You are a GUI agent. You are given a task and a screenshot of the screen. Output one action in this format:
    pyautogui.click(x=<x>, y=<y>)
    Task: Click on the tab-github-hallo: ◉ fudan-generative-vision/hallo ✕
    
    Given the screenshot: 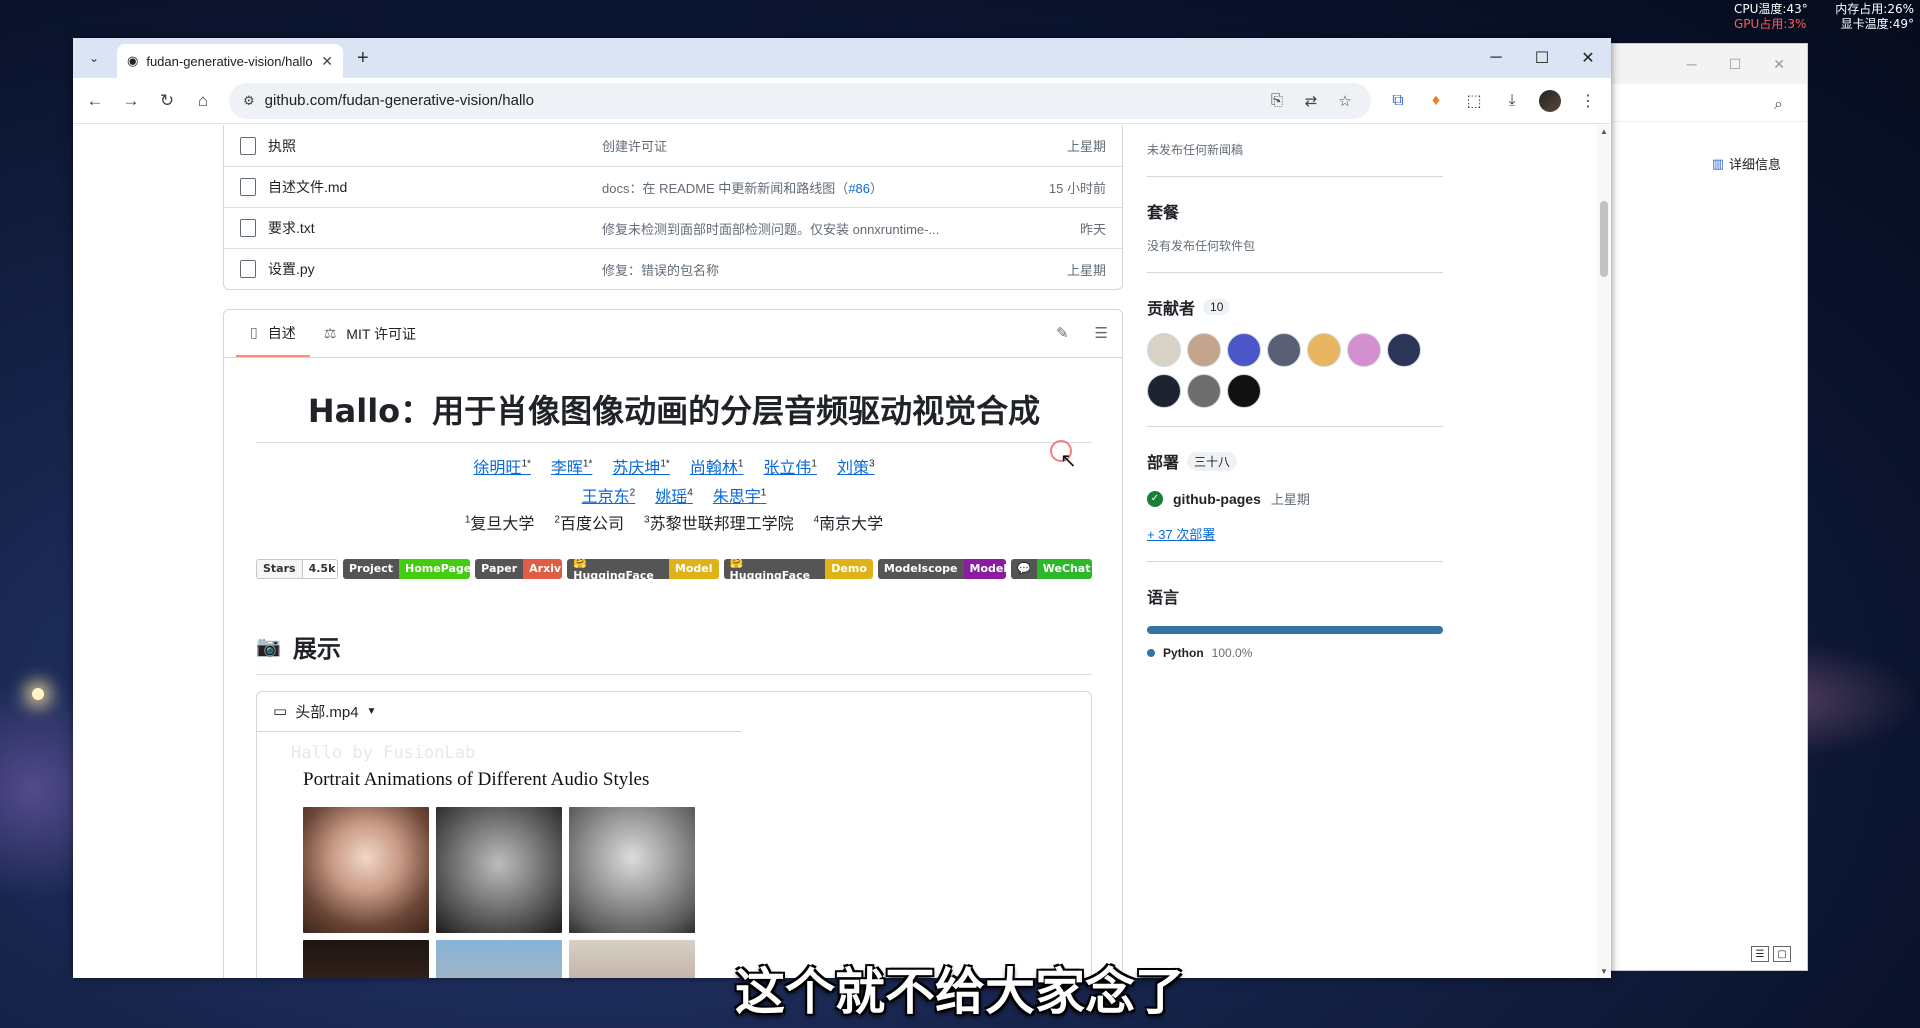 What is the action you would take?
    pyautogui.click(x=230, y=61)
    